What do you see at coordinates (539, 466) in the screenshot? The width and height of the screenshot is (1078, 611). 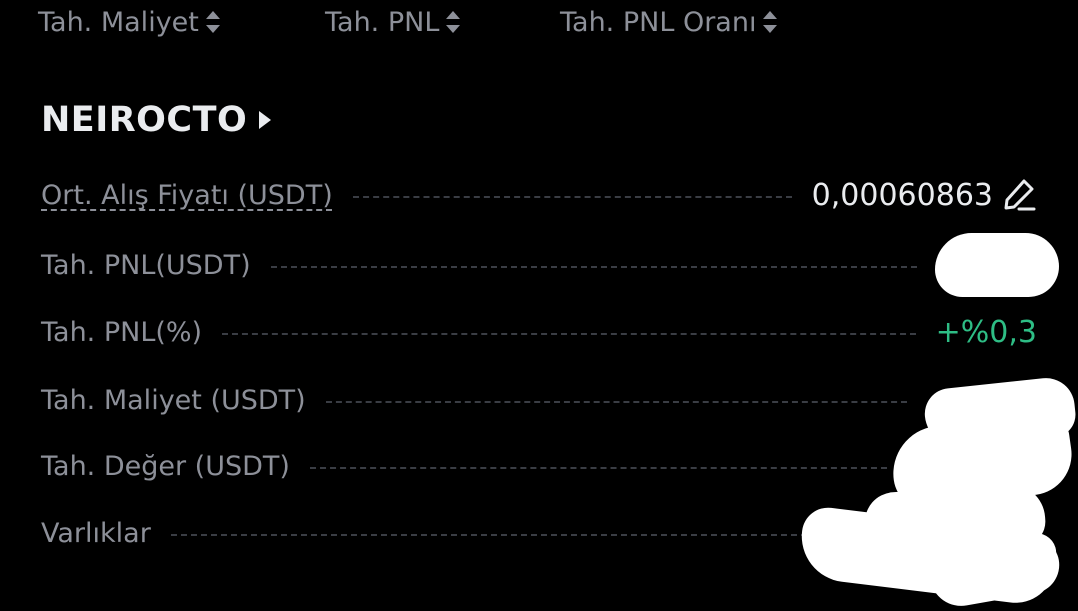 I see `row-estimated-value: Tah. Değer (USDT)` at bounding box center [539, 466].